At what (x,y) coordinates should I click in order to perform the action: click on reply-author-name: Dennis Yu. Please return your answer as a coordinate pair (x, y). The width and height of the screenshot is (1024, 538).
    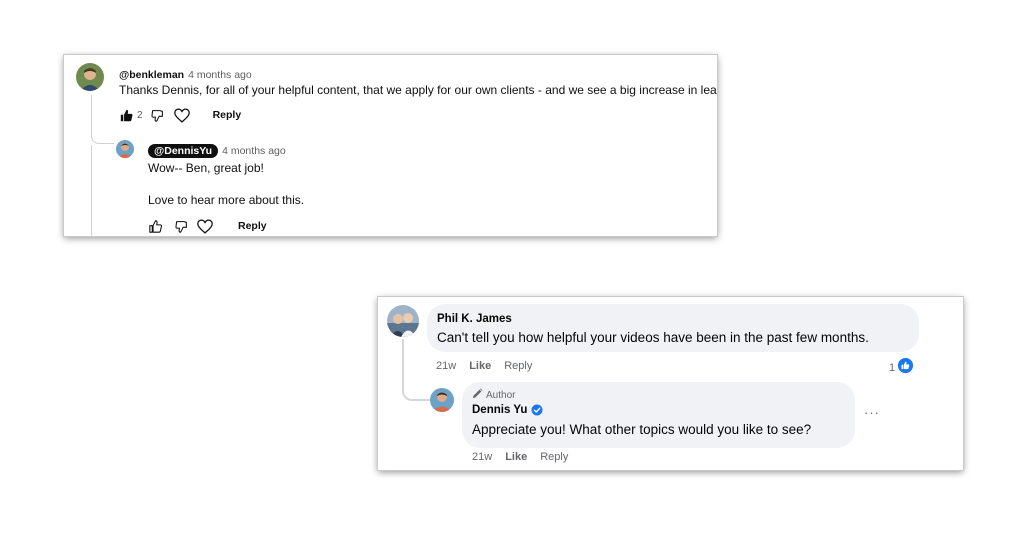
    Looking at the image, I should click on (499, 410).